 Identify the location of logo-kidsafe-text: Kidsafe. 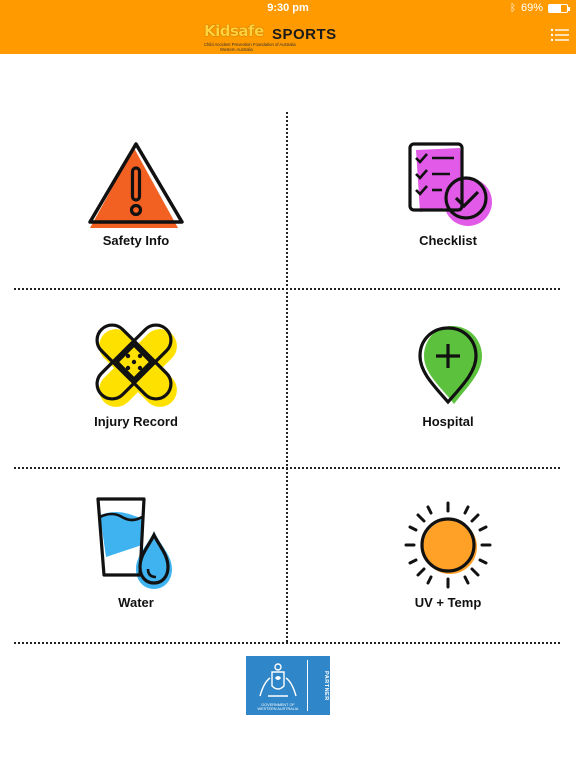
(234, 31).